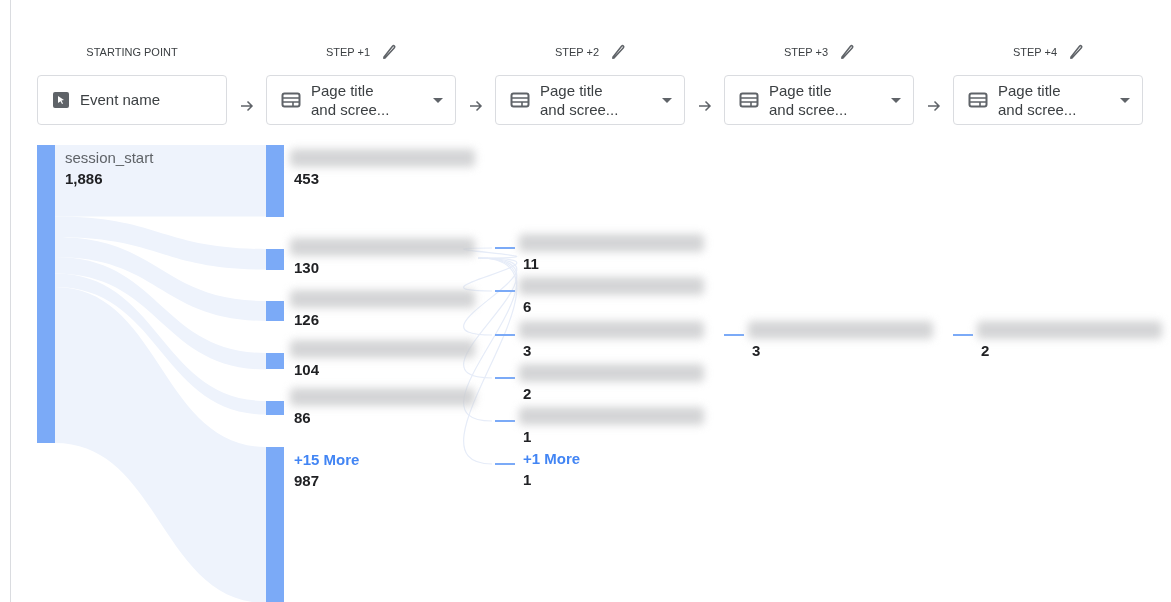 The image size is (1171, 602). I want to click on node-count: 987, so click(307, 480).